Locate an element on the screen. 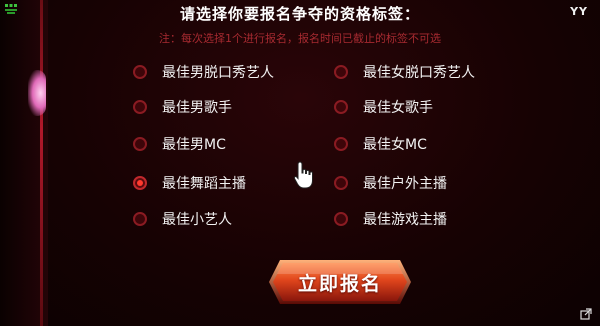  category-option: 最佳舞蹈主播 is located at coordinates (189, 183).